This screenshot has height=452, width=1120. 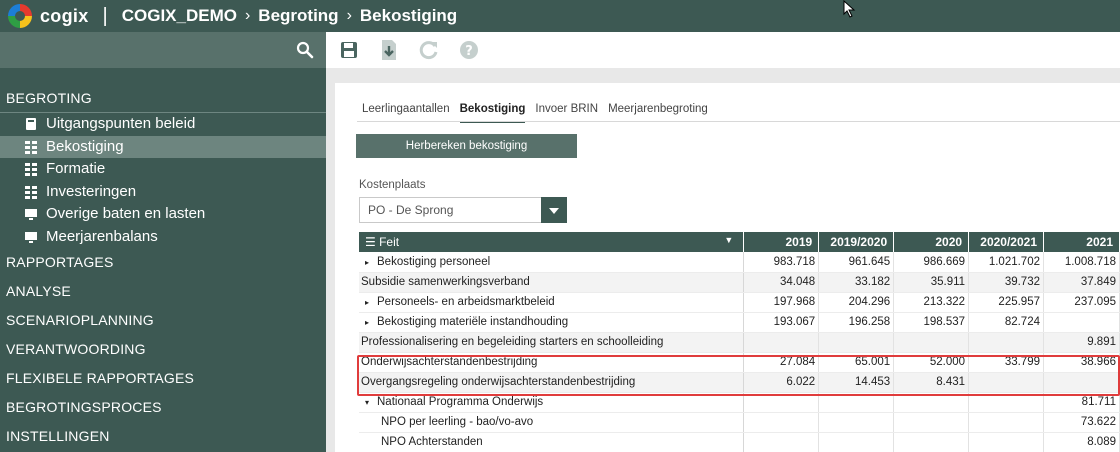 I want to click on sidebar-section-analyse: ANALYSE, so click(x=163, y=291).